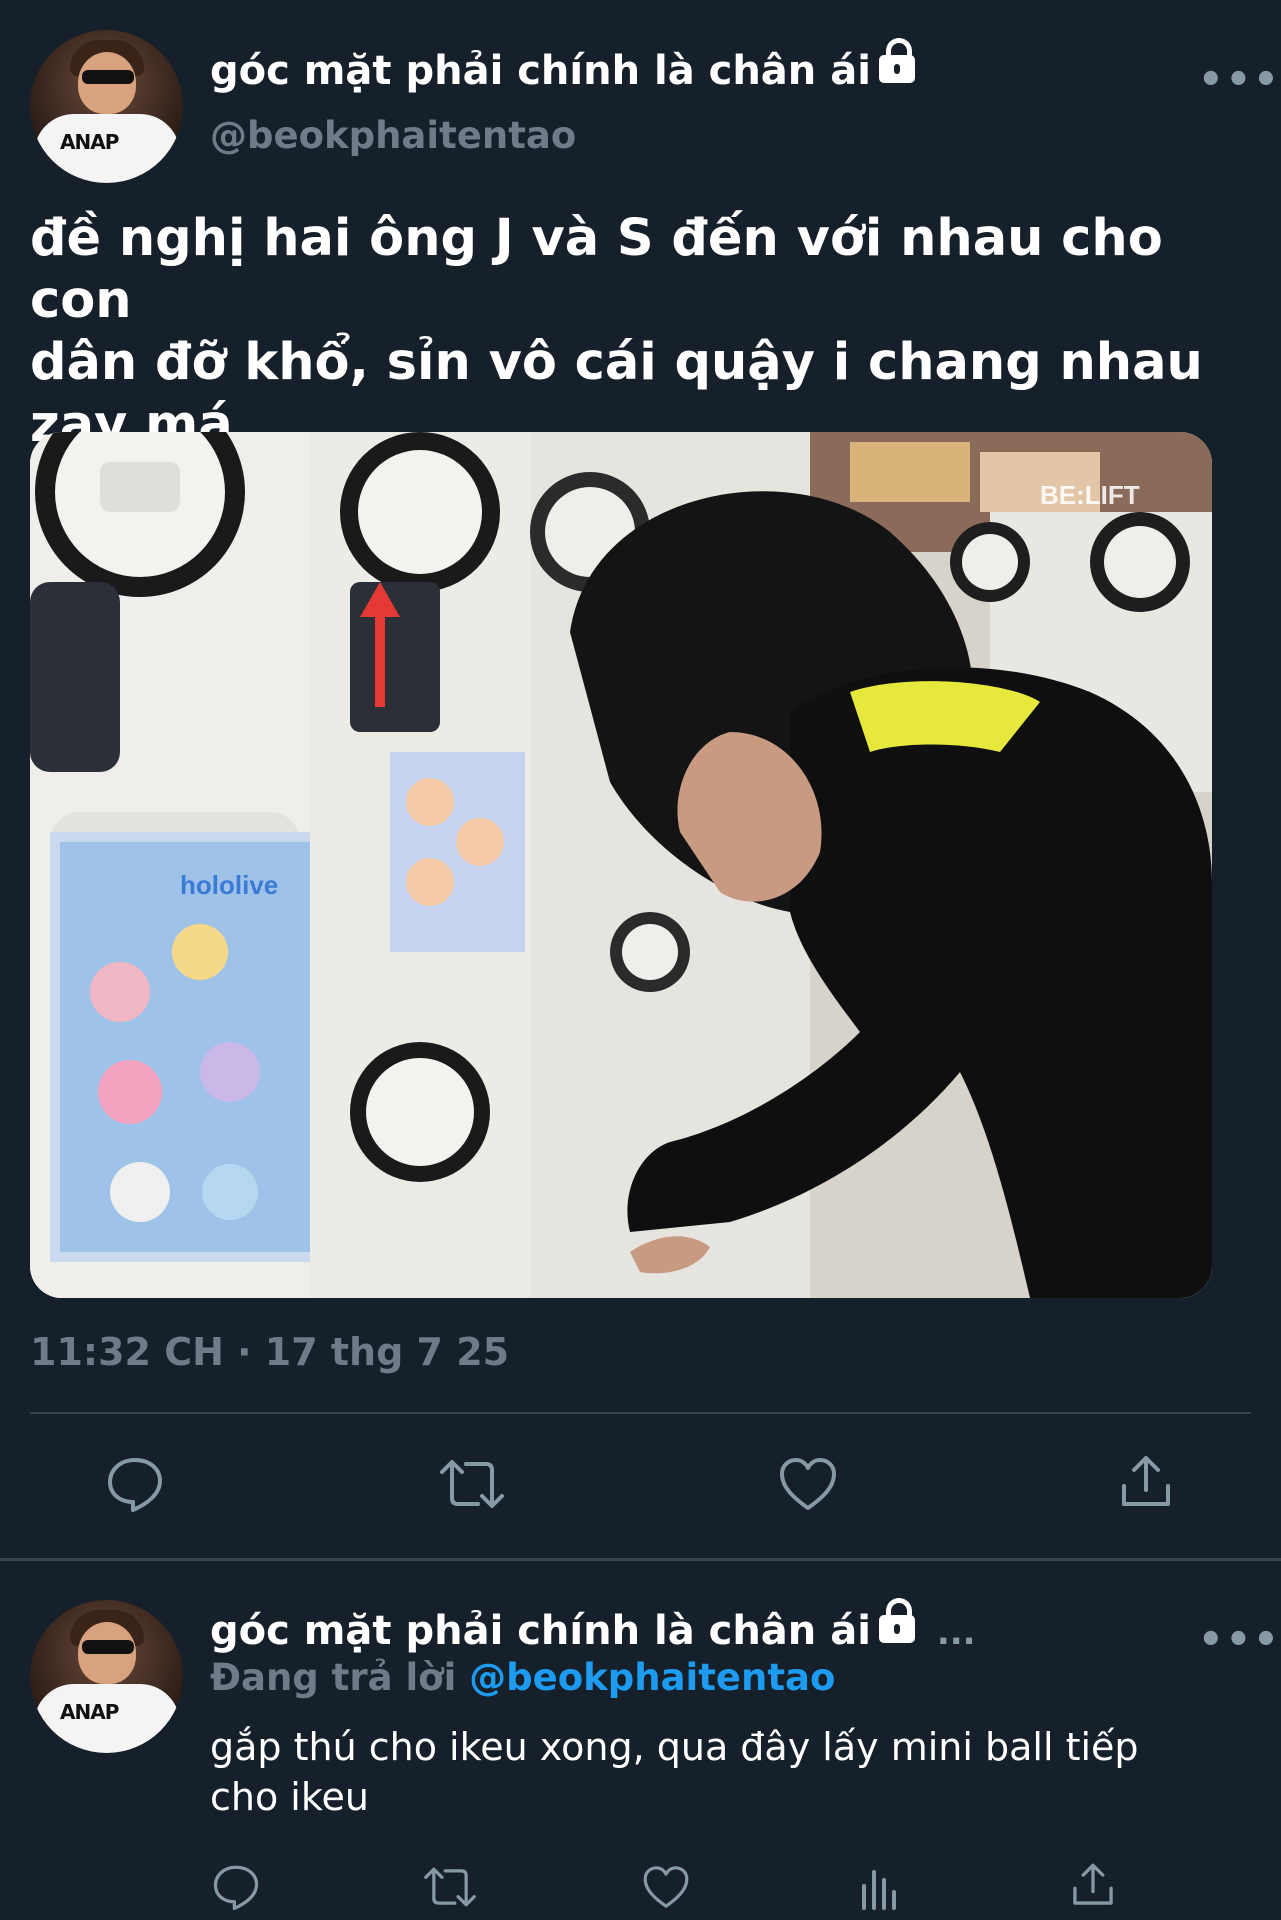 The width and height of the screenshot is (1281, 1920). Describe the element at coordinates (1239, 80) in the screenshot. I see `more-options-button: •••` at that location.